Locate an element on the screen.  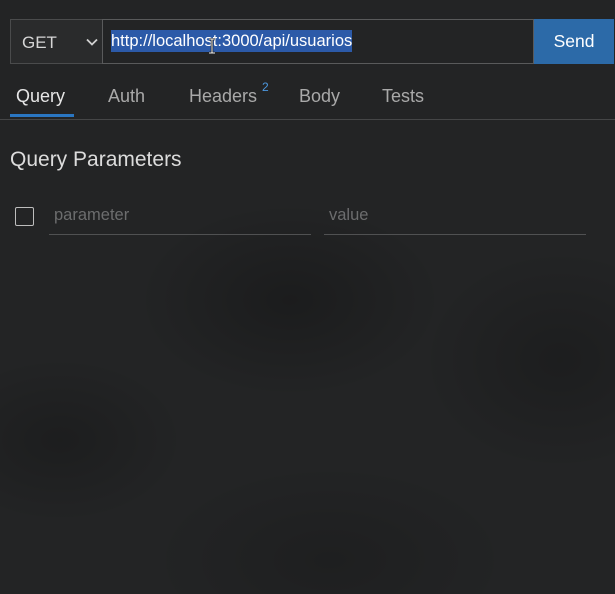
text-cursor-icon is located at coordinates (212, 46).